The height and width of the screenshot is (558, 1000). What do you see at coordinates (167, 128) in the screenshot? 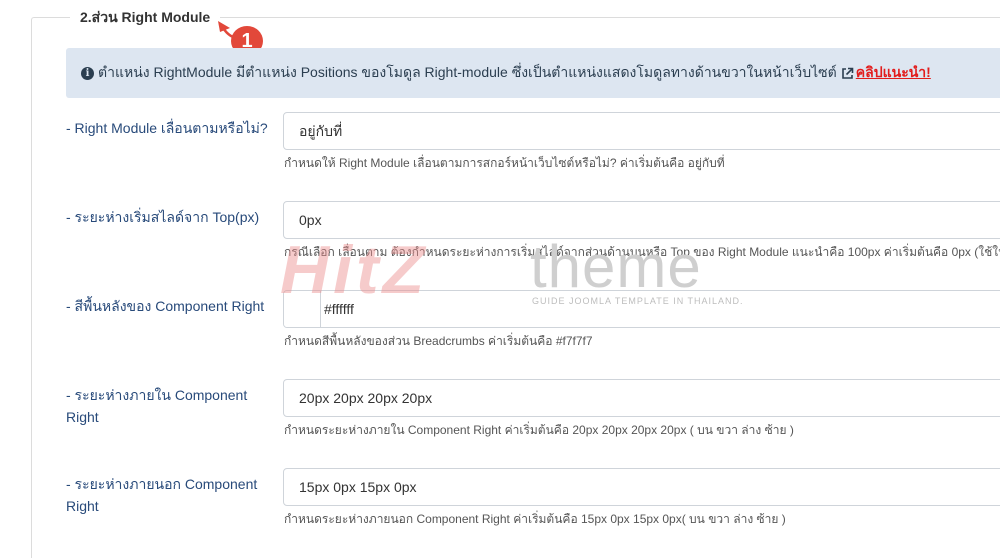
I see `field-label-right-module-scroll: - Right Module เลื่อนตามหรือไม่?` at bounding box center [167, 128].